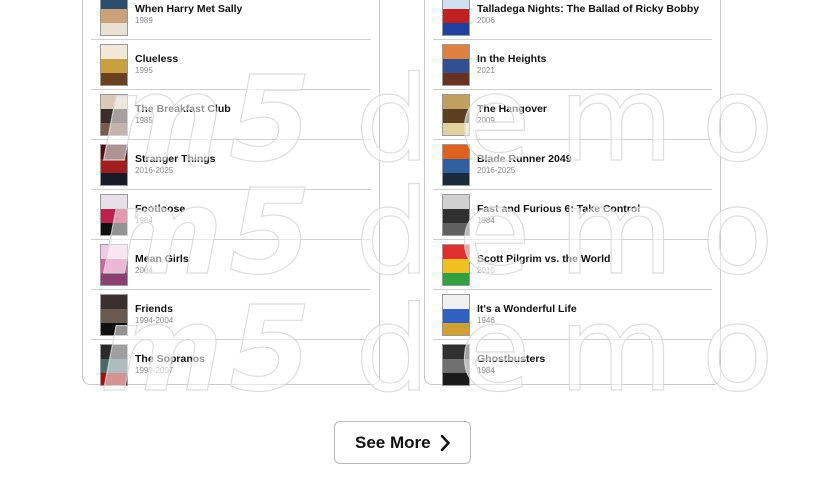  I want to click on see-more-button: See More, so click(402, 442).